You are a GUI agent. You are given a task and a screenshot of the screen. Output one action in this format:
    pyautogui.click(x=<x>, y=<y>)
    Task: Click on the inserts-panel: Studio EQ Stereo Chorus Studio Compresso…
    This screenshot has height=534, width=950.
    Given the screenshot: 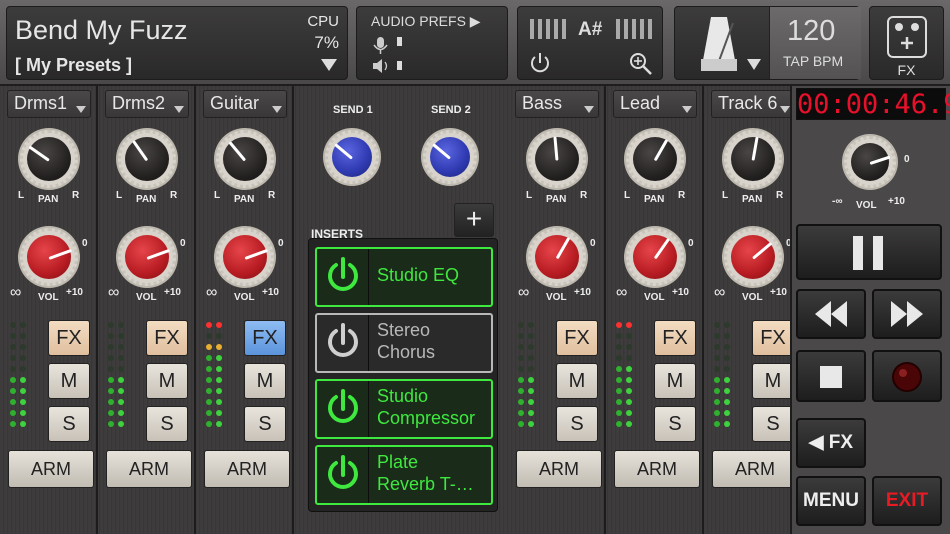 What is the action you would take?
    pyautogui.click(x=403, y=375)
    